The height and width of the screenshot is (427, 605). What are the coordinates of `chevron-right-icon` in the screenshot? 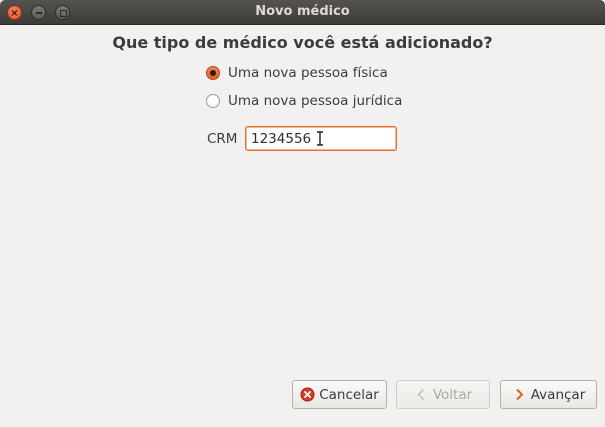 It's located at (520, 394).